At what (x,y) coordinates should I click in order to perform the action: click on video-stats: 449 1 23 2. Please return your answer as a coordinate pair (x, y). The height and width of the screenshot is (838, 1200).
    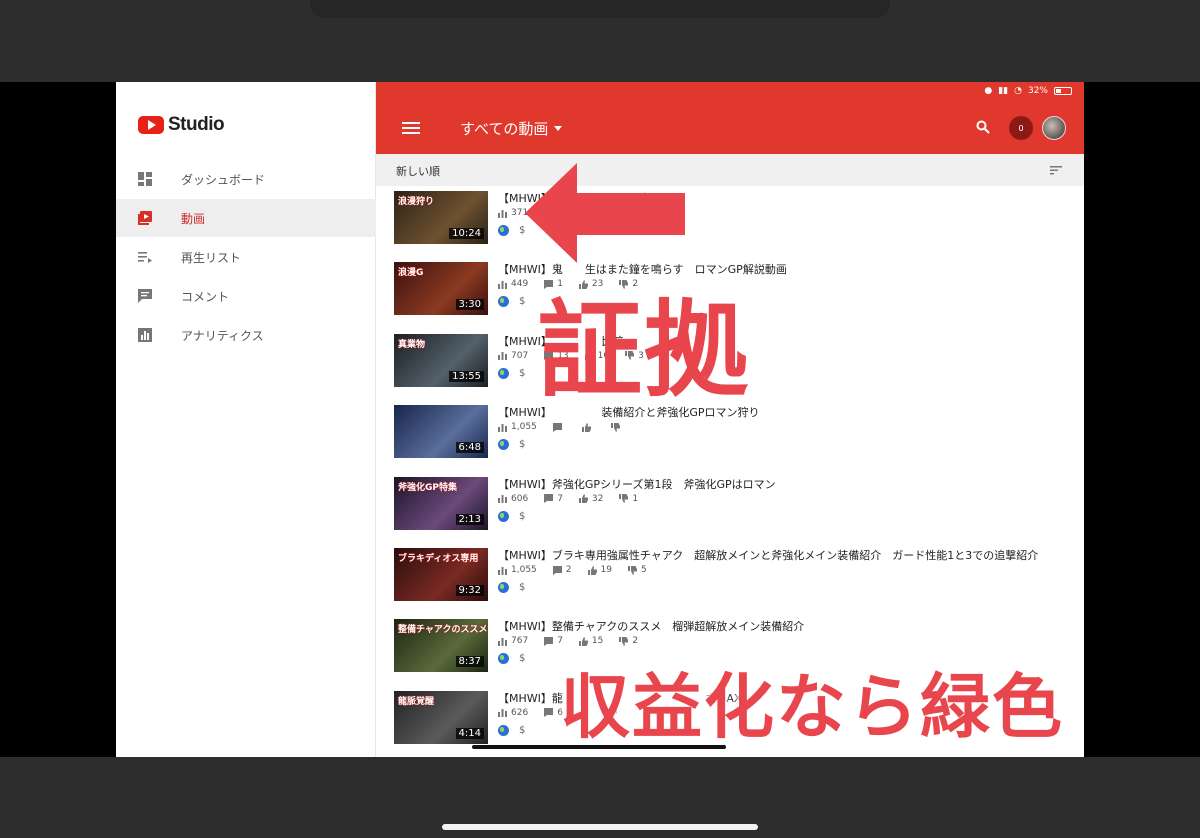
    Looking at the image, I should click on (568, 284).